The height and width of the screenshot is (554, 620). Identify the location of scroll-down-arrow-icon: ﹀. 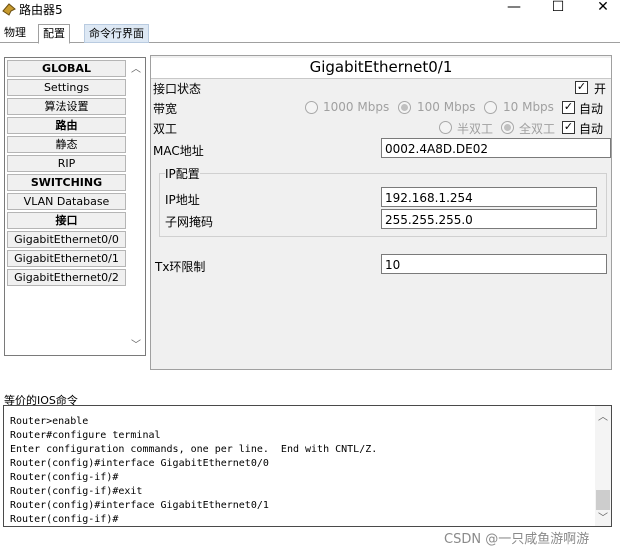
(136, 343).